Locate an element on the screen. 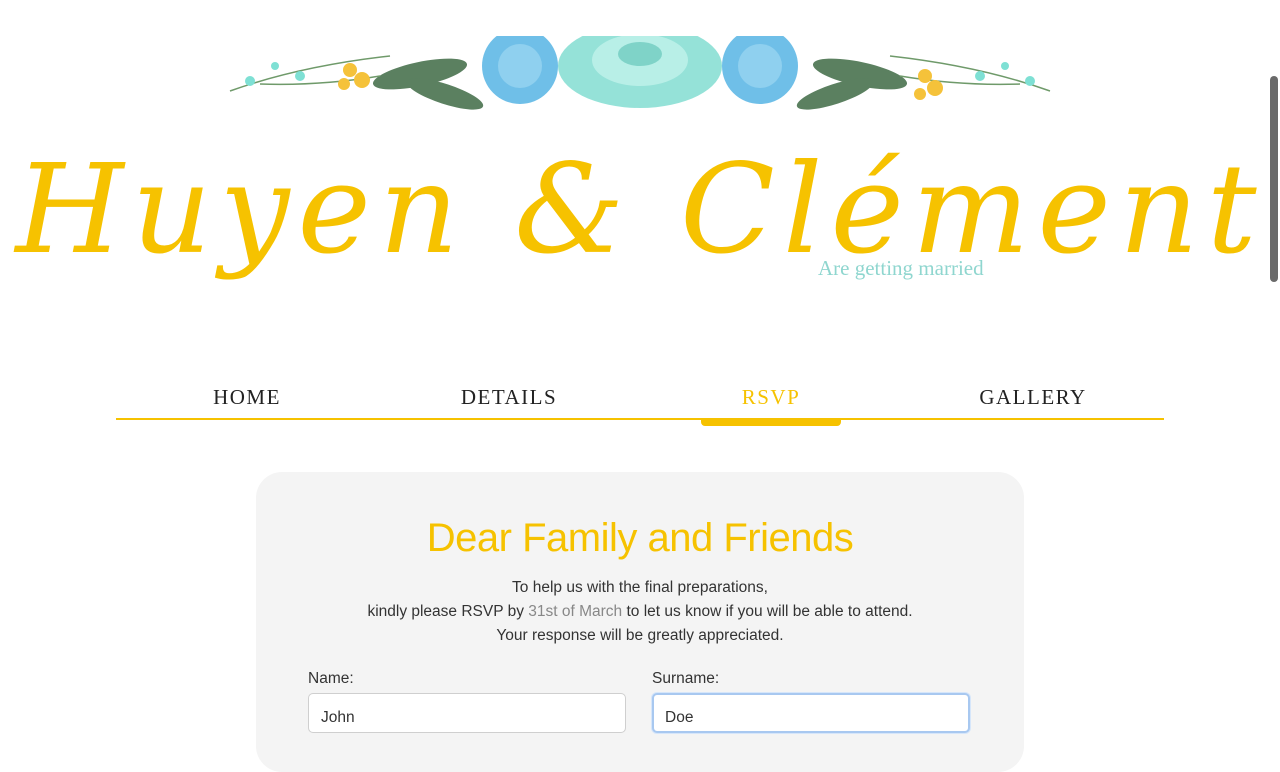 The image size is (1280, 772). nav-rsvp: RSVP is located at coordinates (771, 403).